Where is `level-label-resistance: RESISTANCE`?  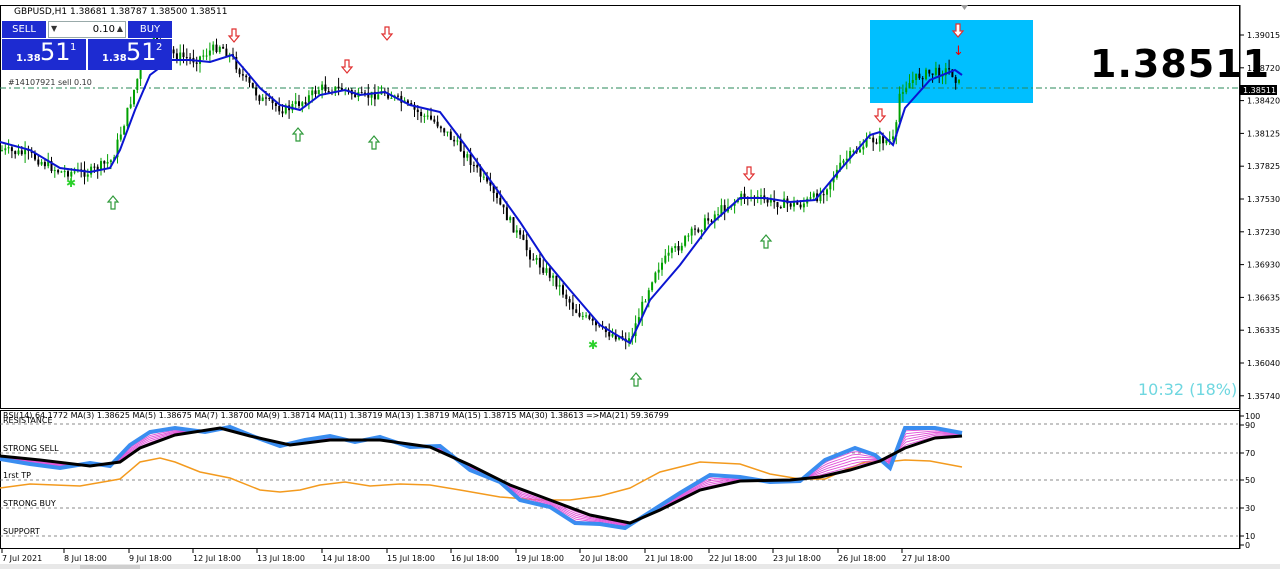 level-label-resistance: RESISTANCE is located at coordinates (28, 420).